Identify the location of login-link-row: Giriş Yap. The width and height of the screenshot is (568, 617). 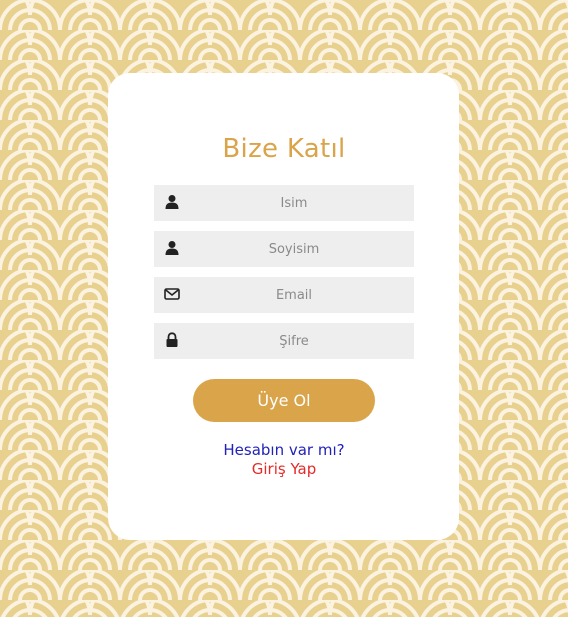
(284, 469).